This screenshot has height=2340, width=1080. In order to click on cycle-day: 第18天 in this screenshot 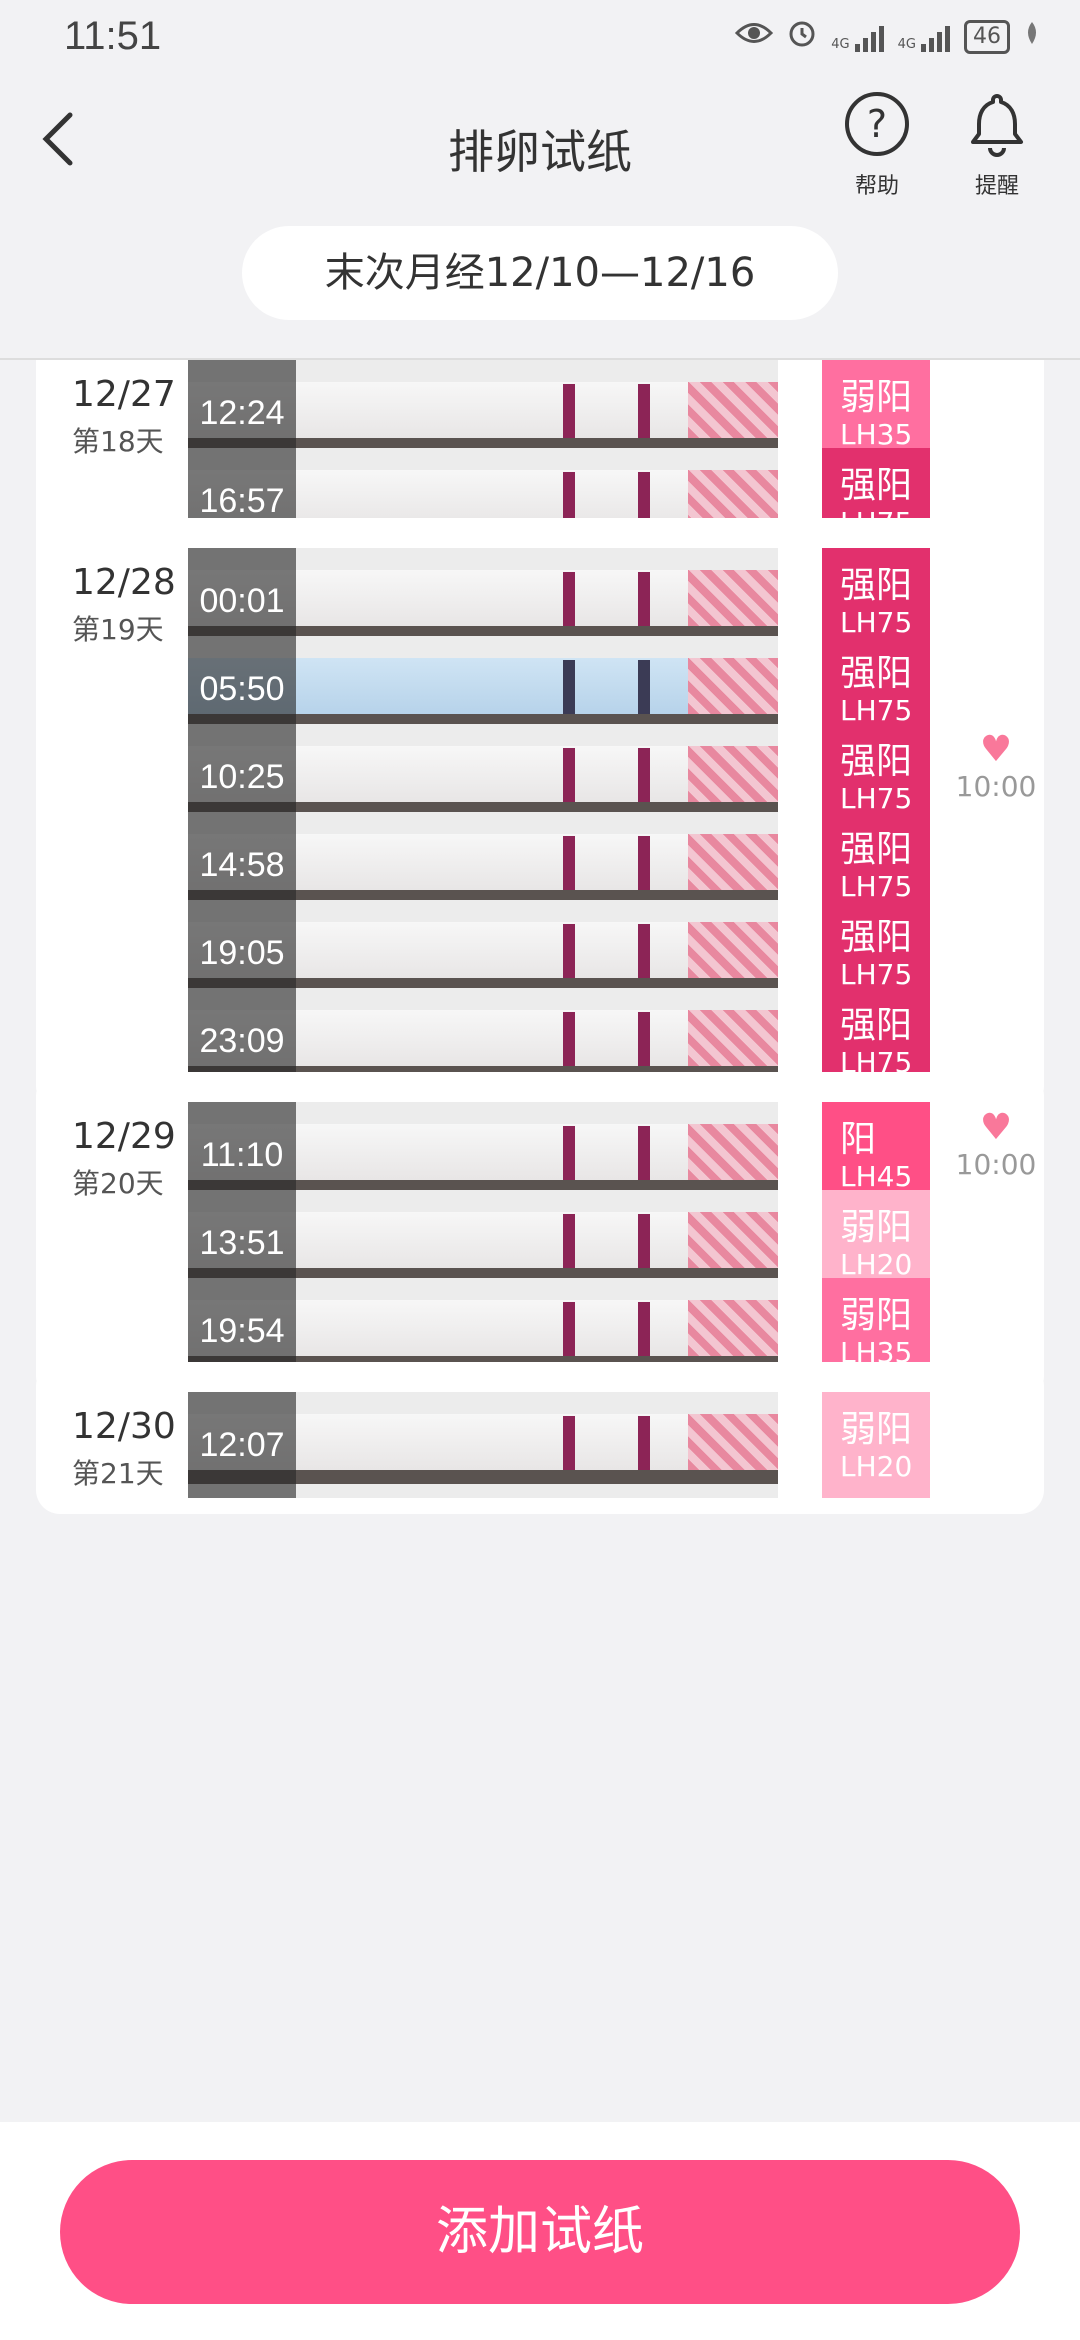, I will do `click(118, 441)`.